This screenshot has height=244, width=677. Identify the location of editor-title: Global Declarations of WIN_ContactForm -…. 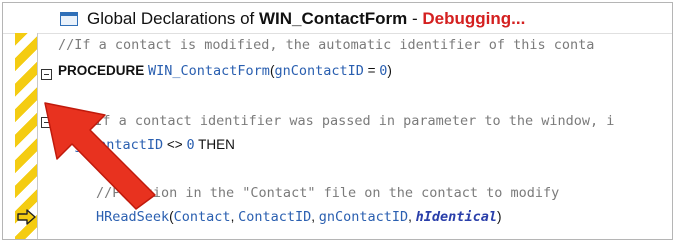
(306, 19).